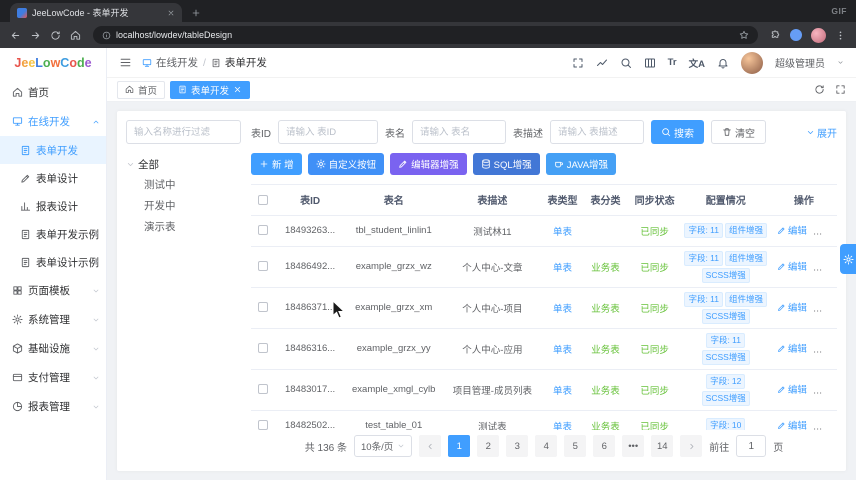 The image size is (856, 480). What do you see at coordinates (723, 63) in the screenshot?
I see `bell-icon` at bounding box center [723, 63].